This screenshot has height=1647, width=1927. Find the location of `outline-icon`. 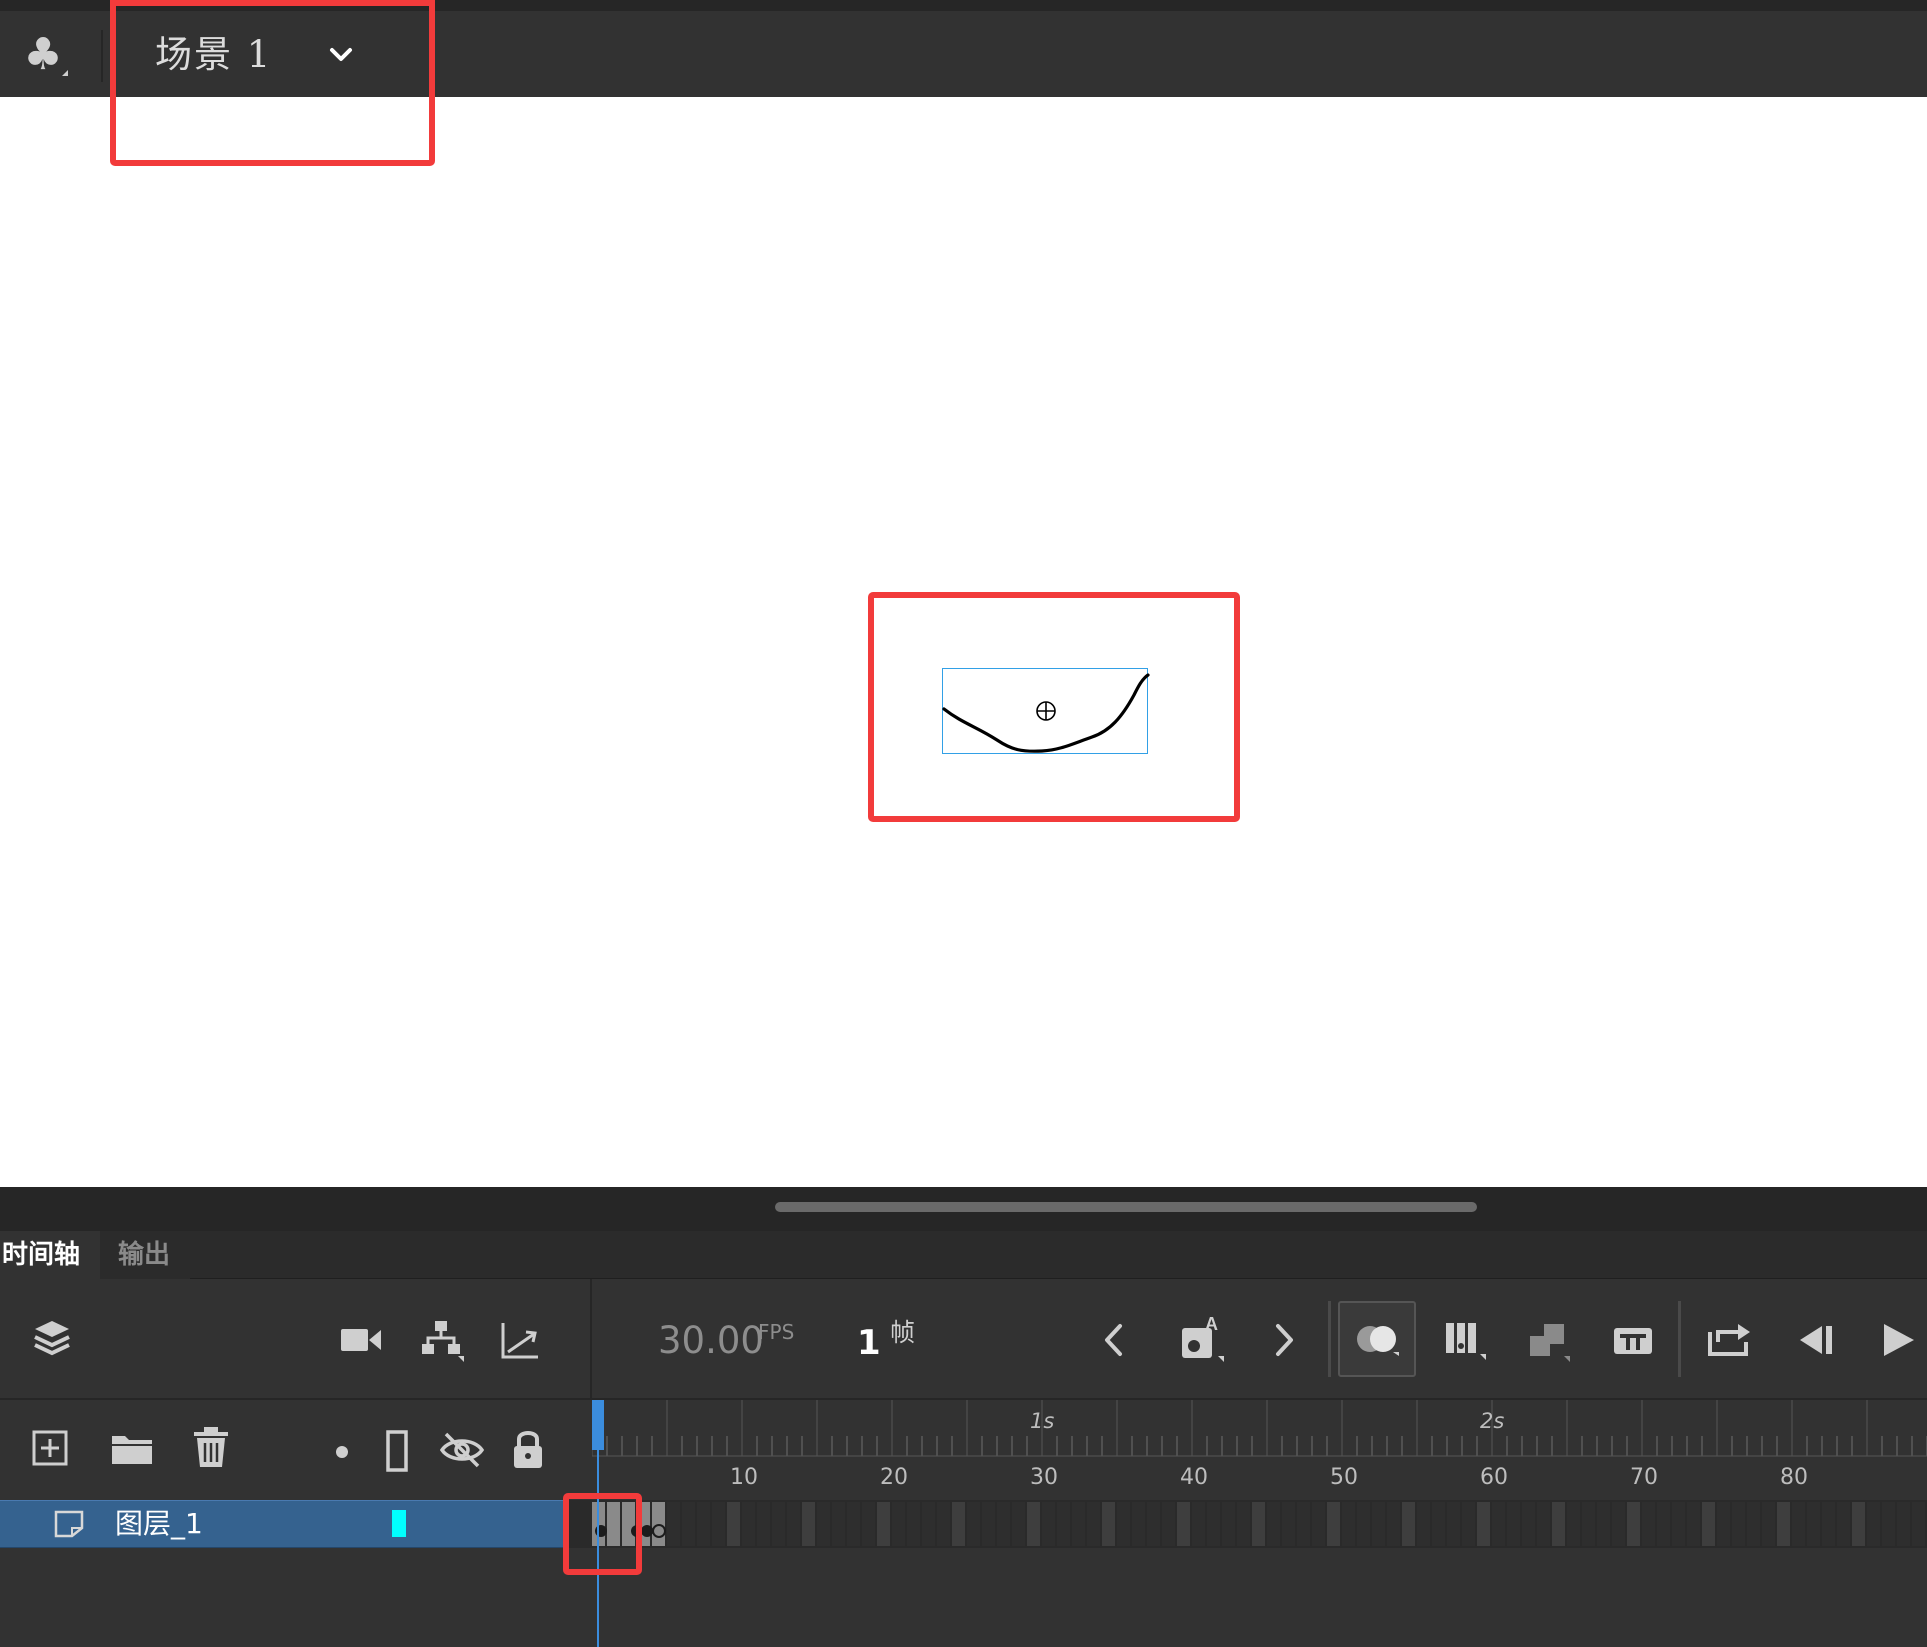

outline-icon is located at coordinates (397, 1451).